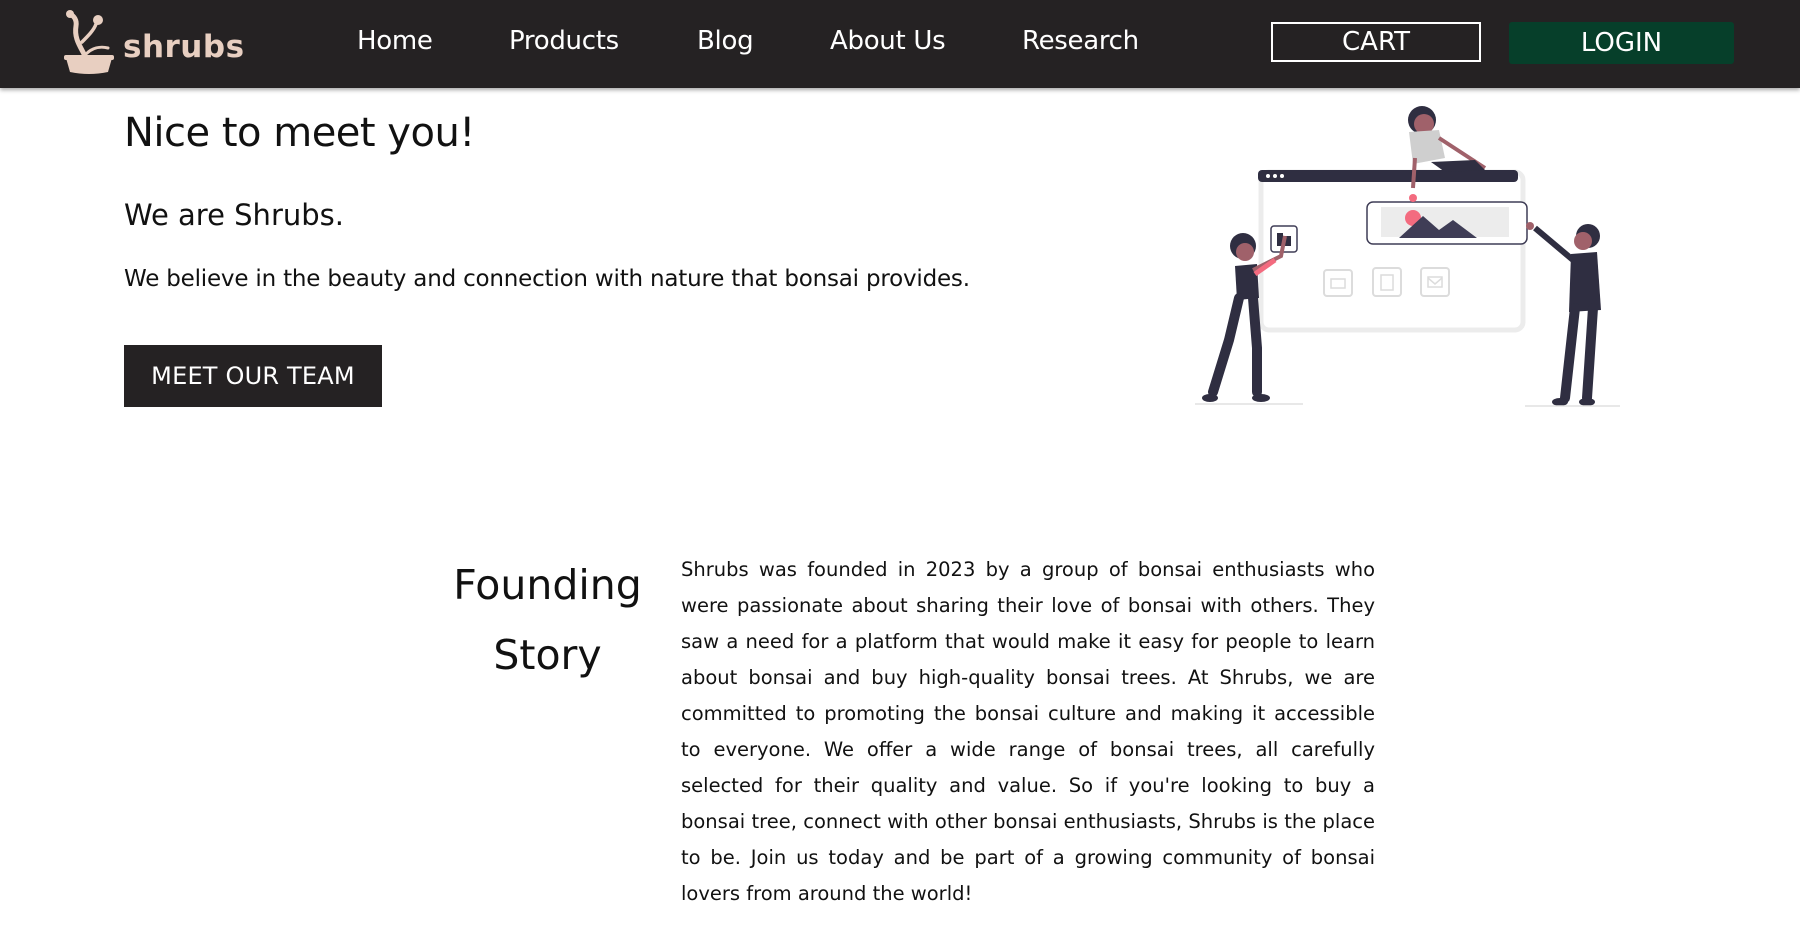 Image resolution: width=1800 pixels, height=930 pixels. I want to click on brand-name: shrubs, so click(184, 47).